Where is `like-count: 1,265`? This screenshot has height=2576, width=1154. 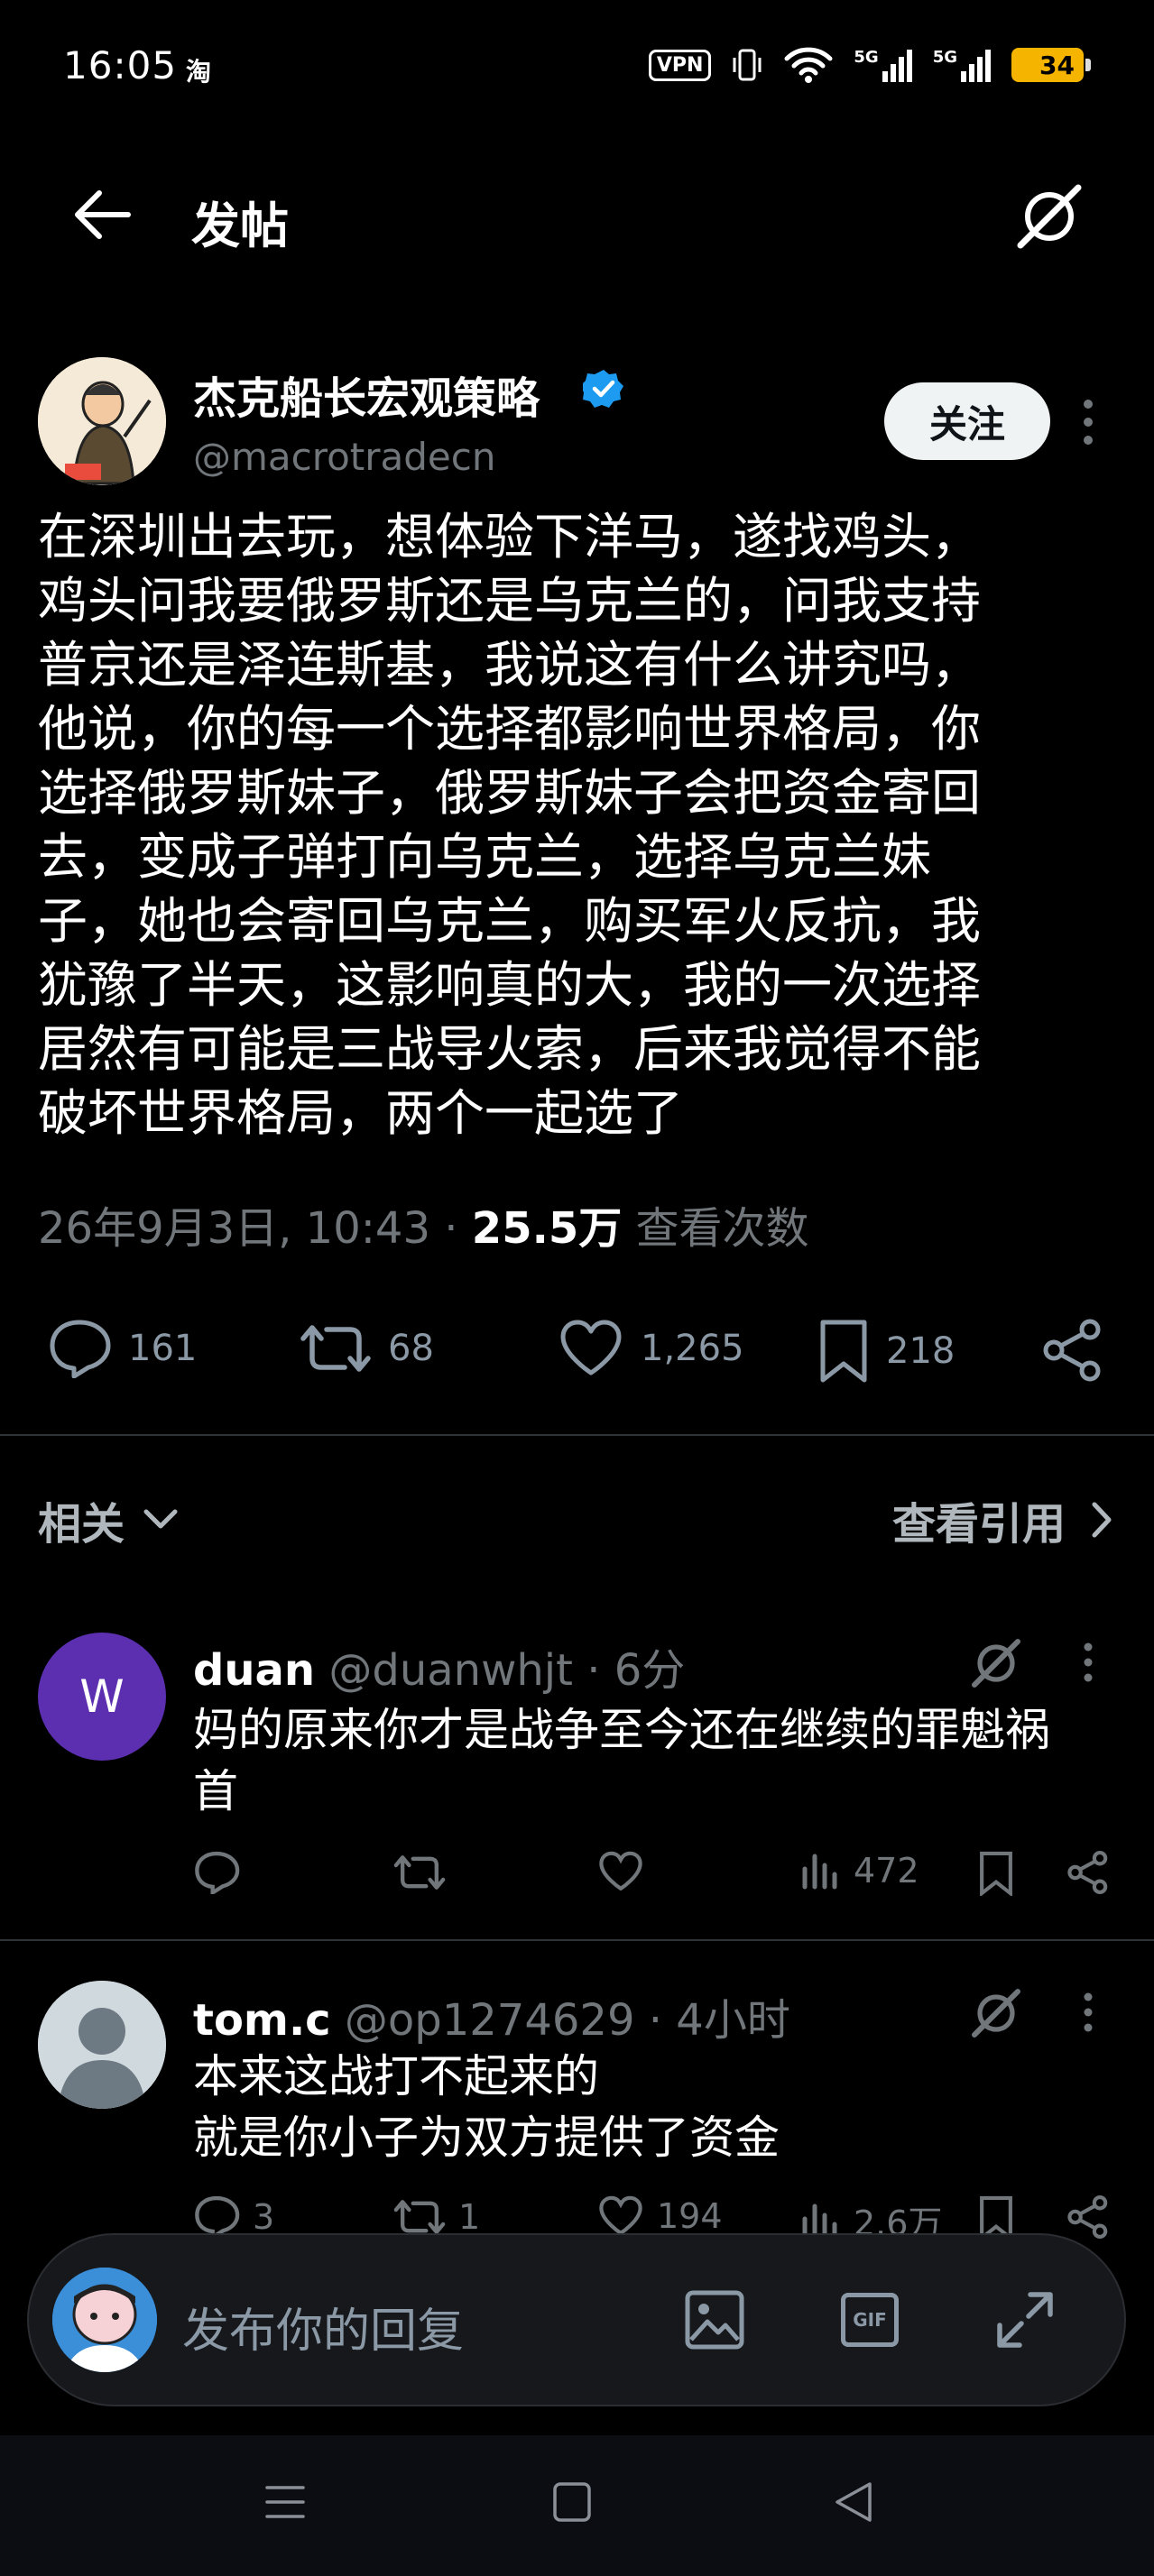 like-count: 1,265 is located at coordinates (693, 1348).